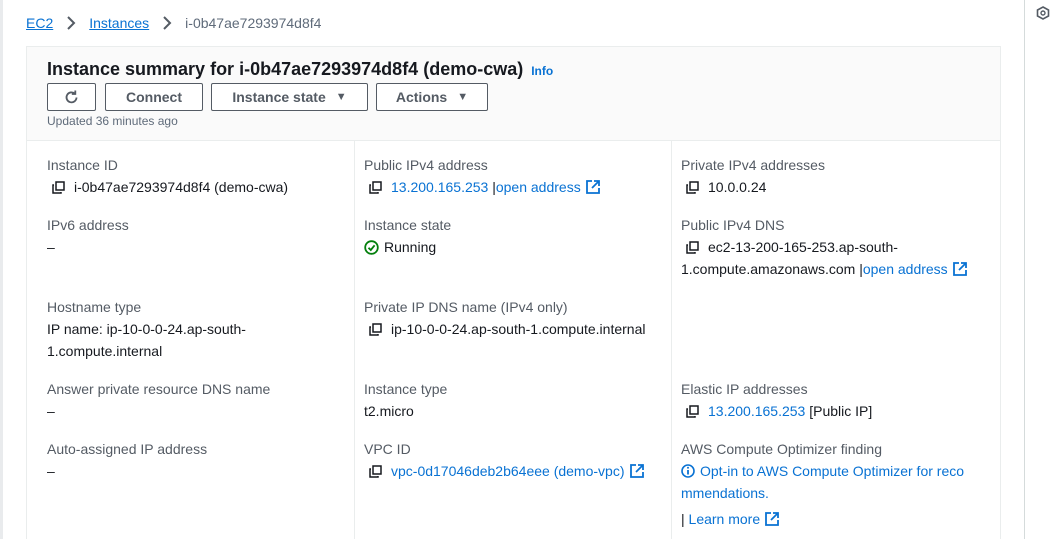 This screenshot has height=539, width=1052. What do you see at coordinates (518, 329) in the screenshot?
I see `private-dns-value: ip-10-0-0-24.ap-south-1.compute.internal` at bounding box center [518, 329].